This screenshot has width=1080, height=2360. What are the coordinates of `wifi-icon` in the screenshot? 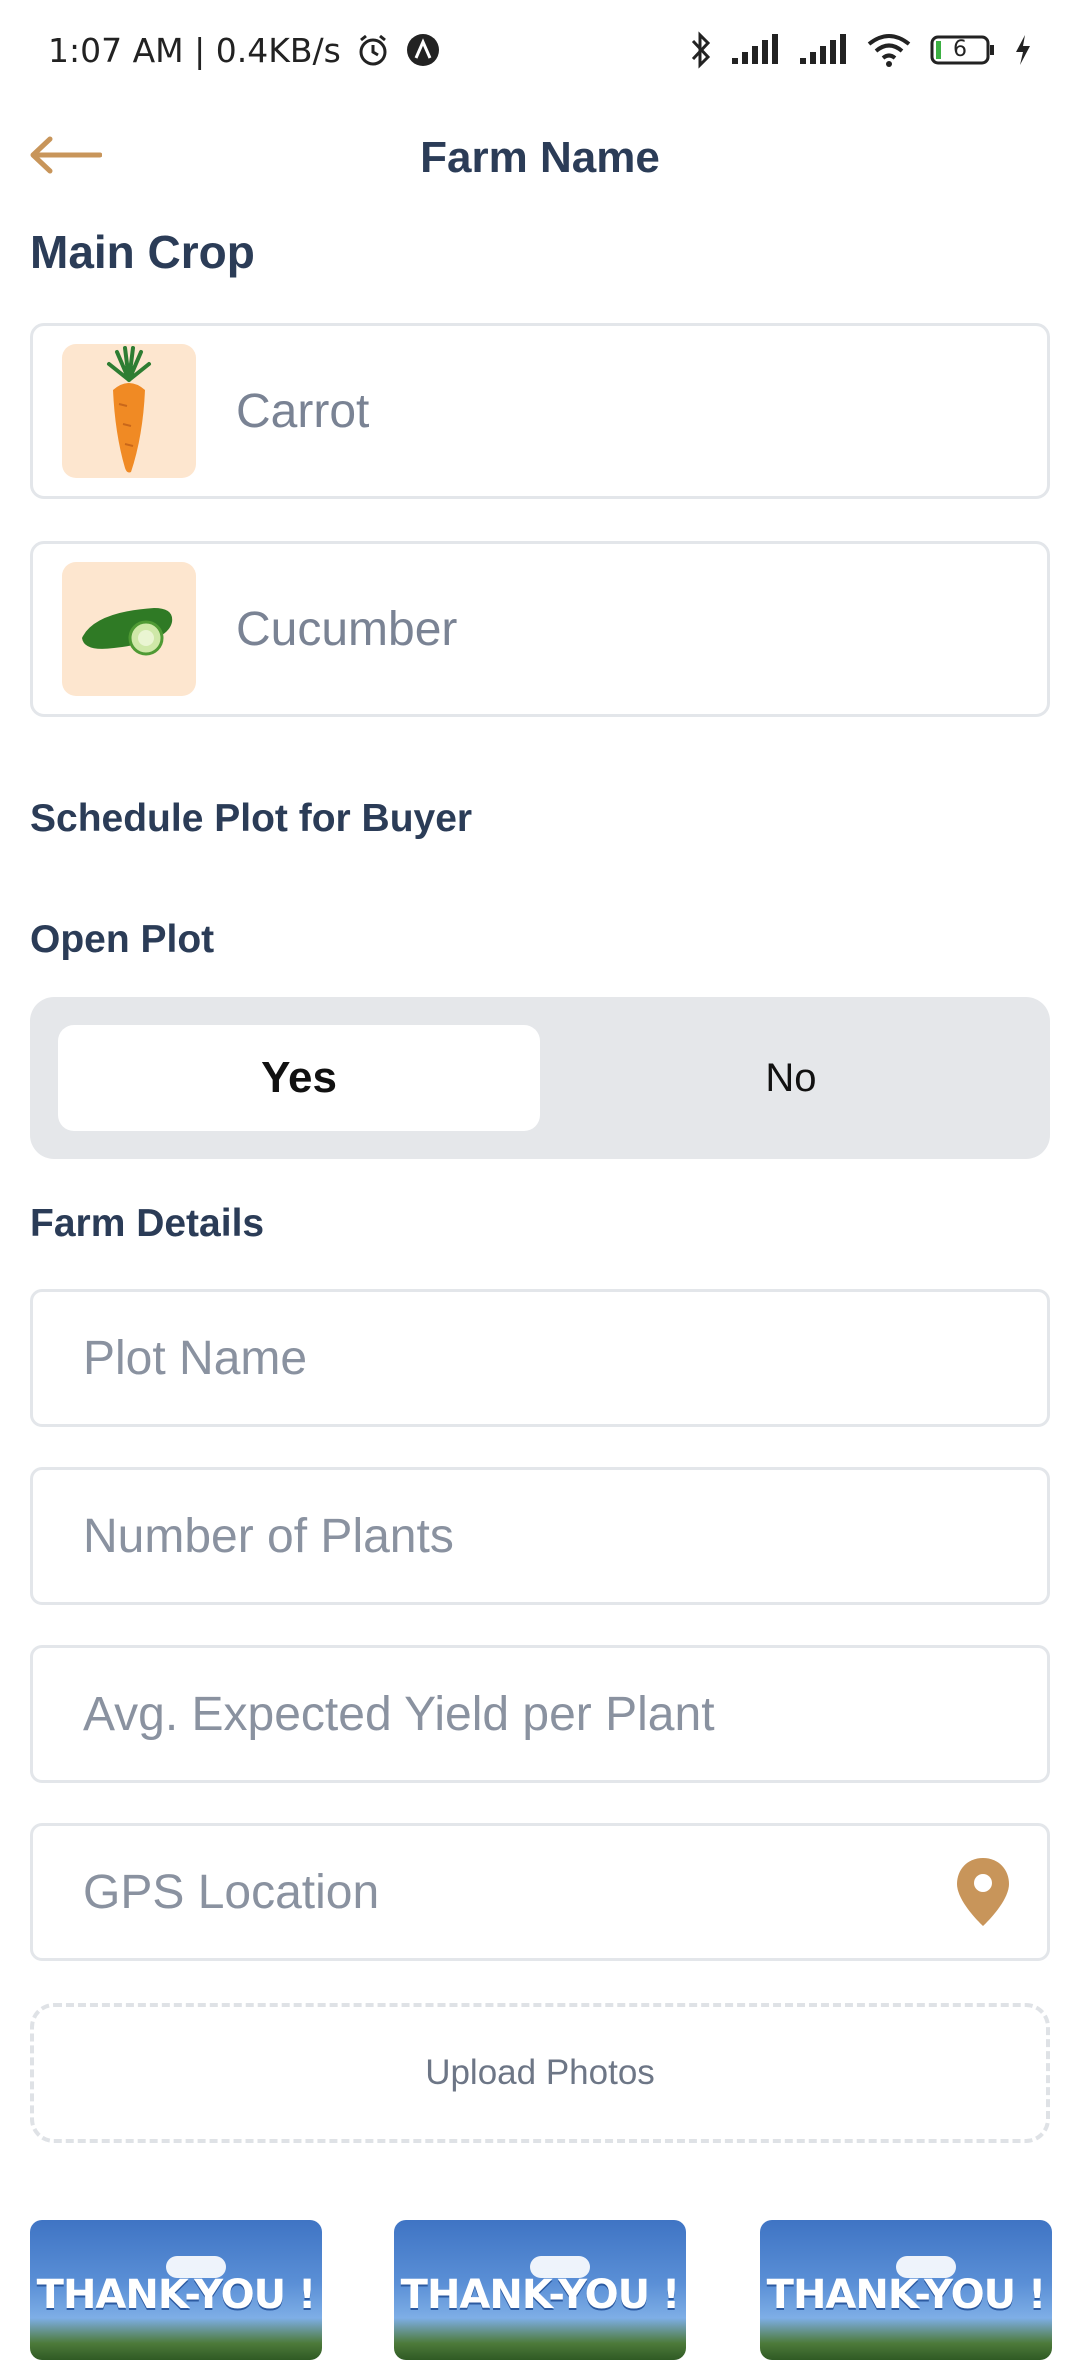 It's located at (889, 50).